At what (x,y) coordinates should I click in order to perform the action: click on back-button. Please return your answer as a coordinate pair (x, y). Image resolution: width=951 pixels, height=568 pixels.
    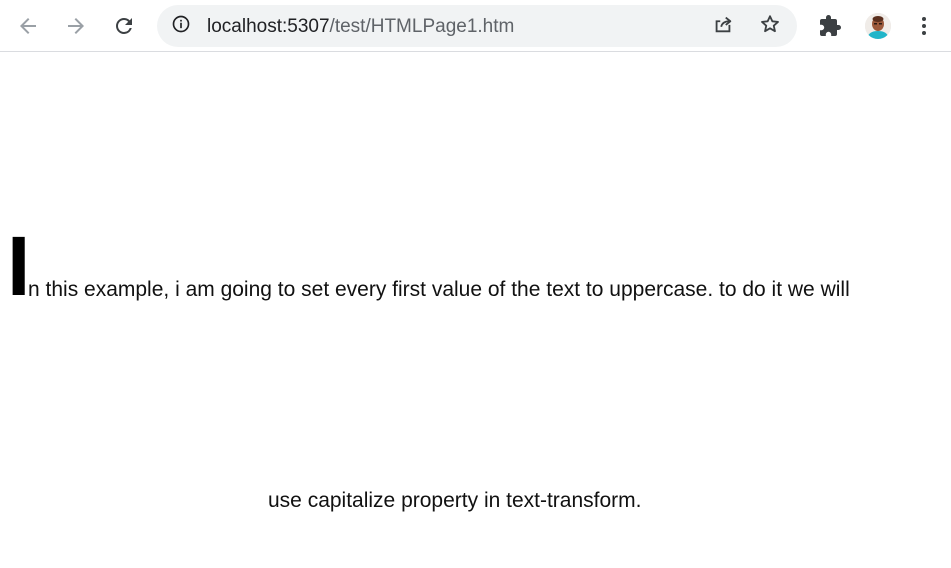
    Looking at the image, I should click on (28, 26).